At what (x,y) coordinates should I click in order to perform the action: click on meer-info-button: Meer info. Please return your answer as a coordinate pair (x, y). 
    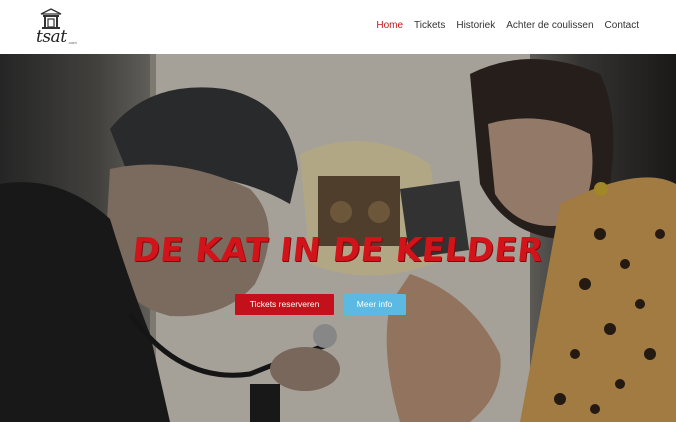
    Looking at the image, I should click on (374, 304).